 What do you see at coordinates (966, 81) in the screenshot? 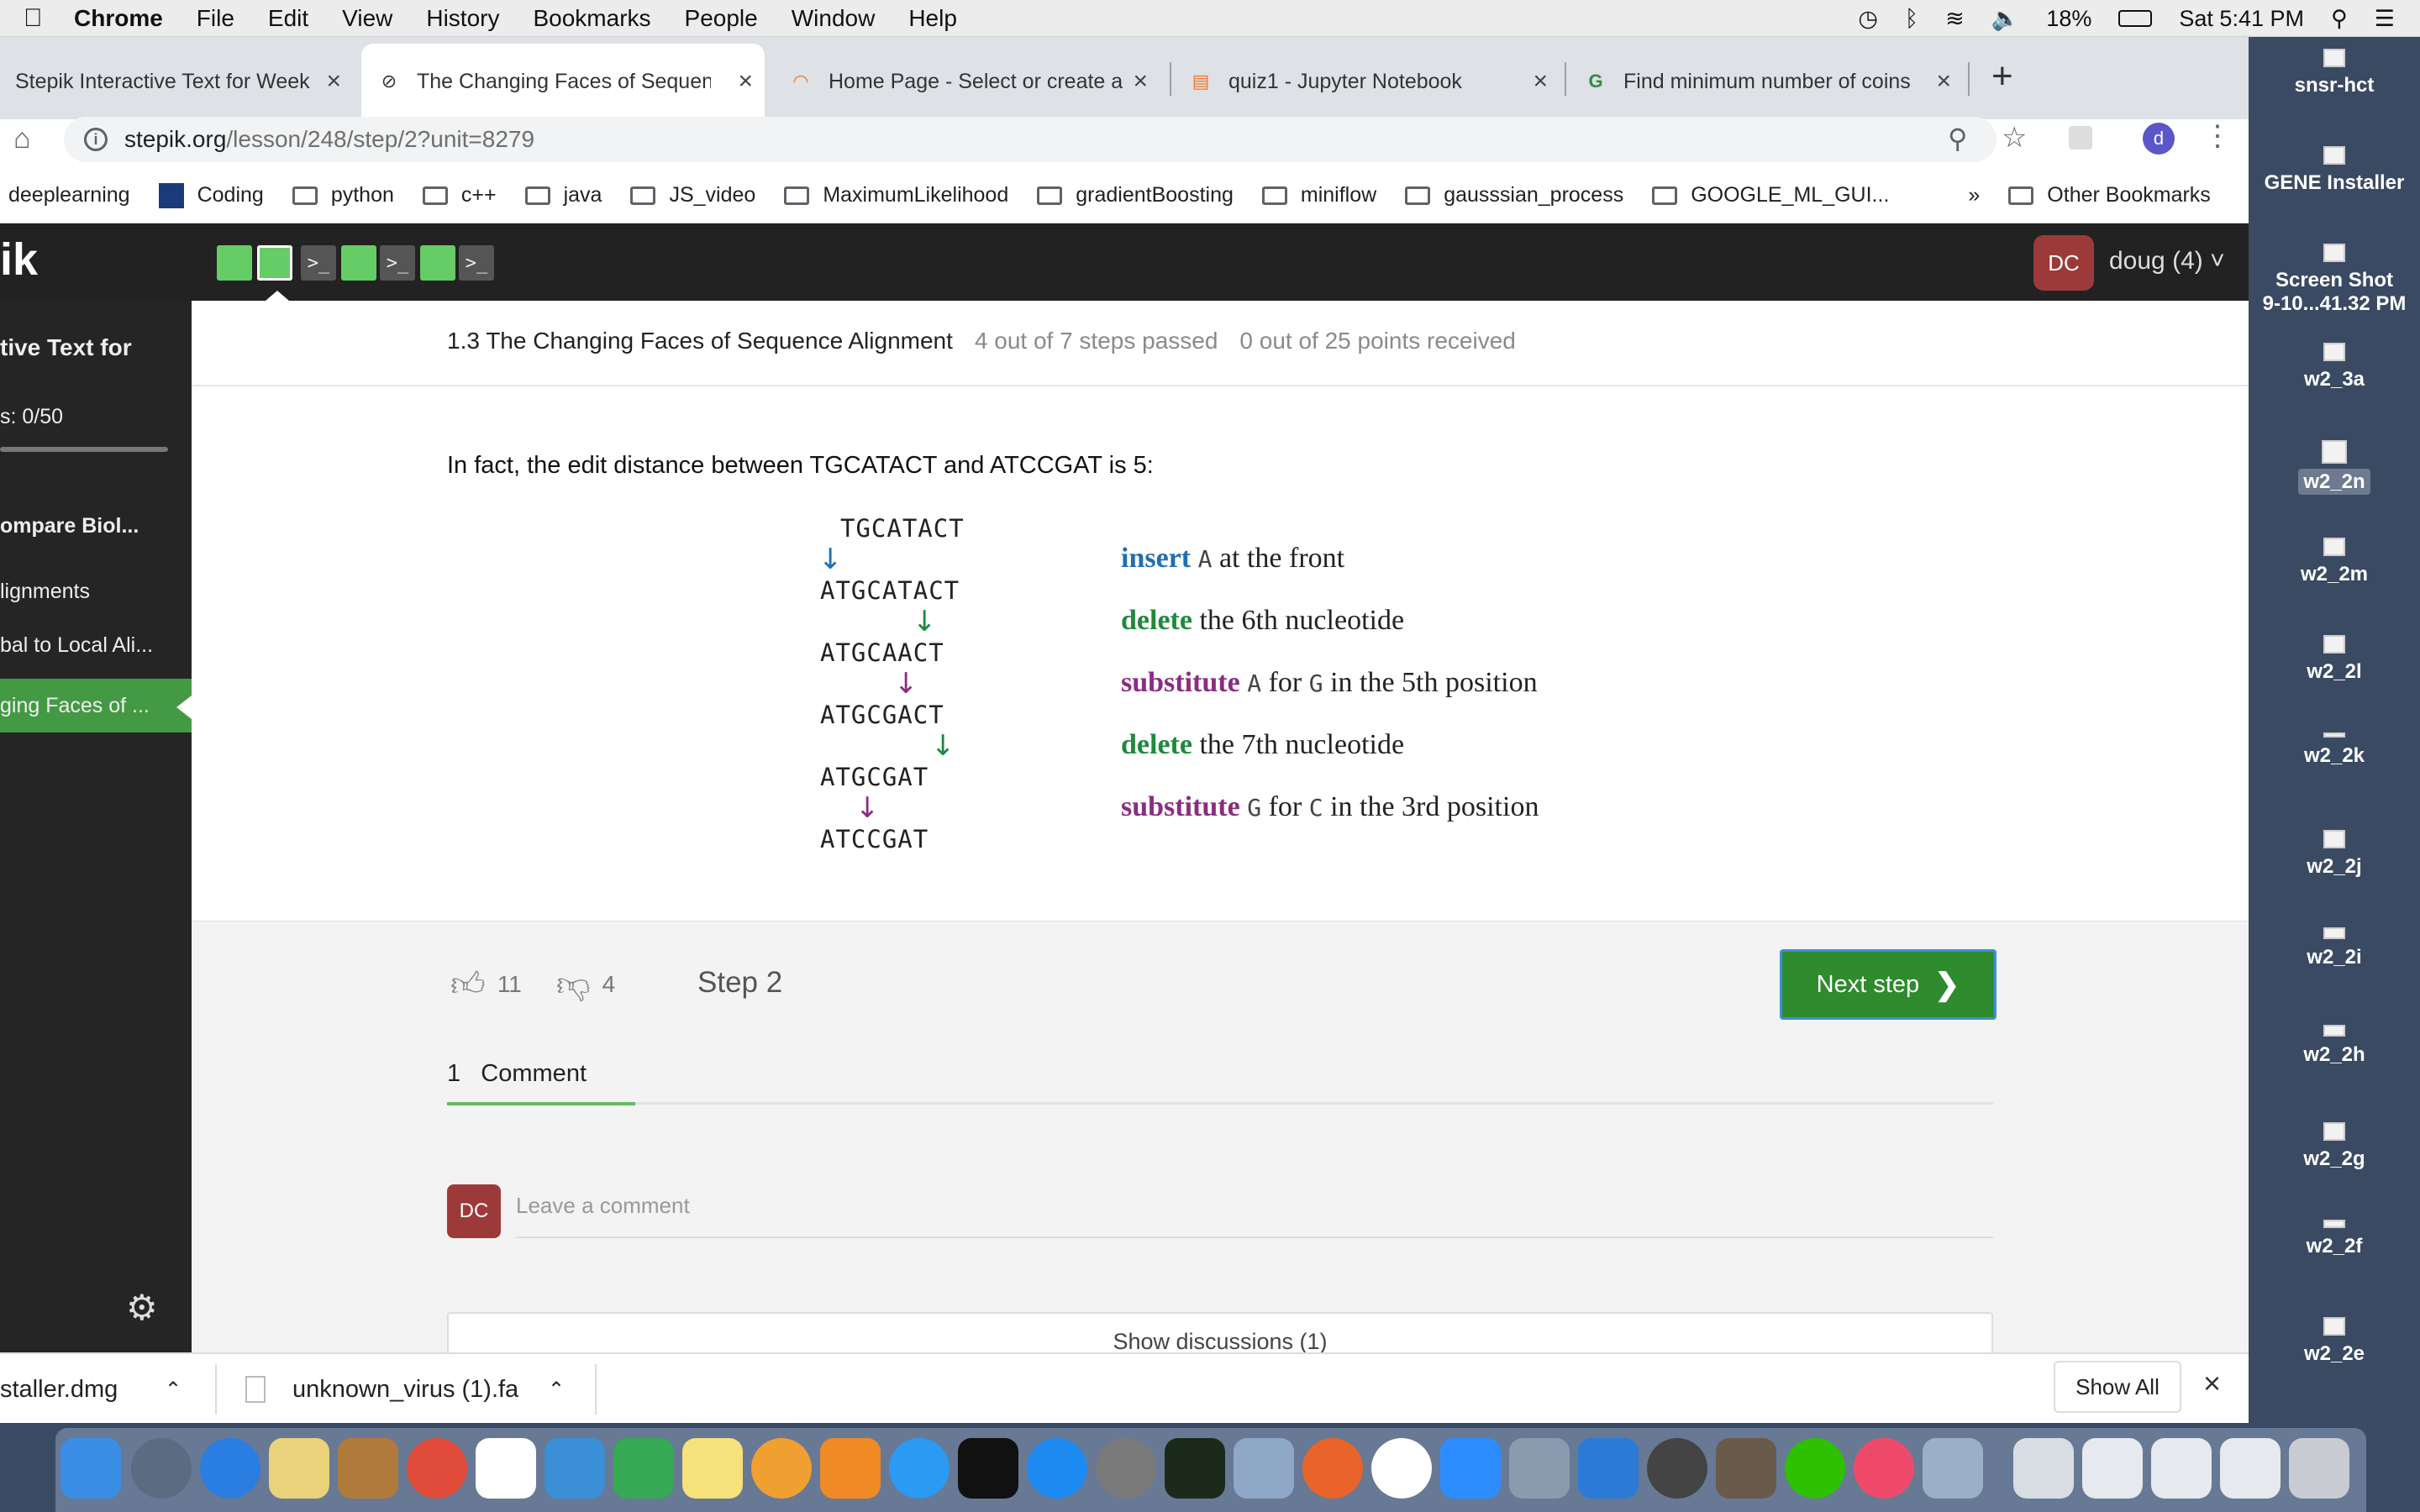
I see `tab-home-page: ◠ Home Page - Select or create a ×` at bounding box center [966, 81].